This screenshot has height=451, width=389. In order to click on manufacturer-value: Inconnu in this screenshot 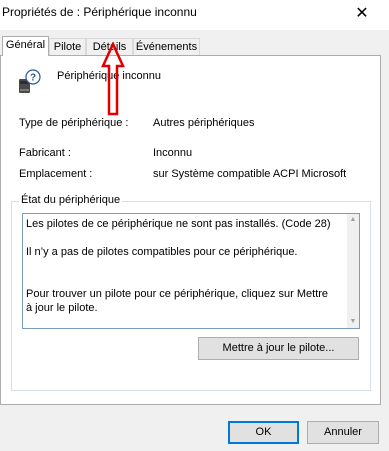, I will do `click(173, 153)`.